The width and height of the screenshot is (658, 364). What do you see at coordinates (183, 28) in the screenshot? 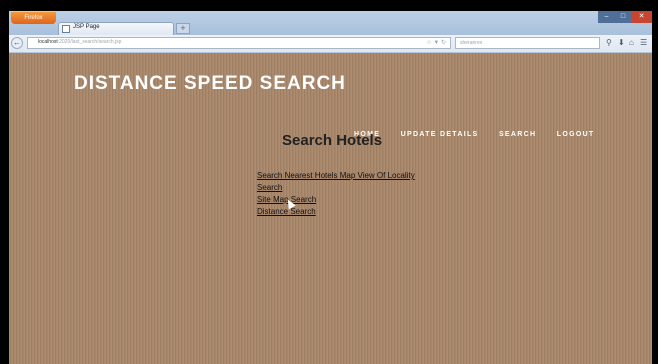
I see `new-tab-button: +` at bounding box center [183, 28].